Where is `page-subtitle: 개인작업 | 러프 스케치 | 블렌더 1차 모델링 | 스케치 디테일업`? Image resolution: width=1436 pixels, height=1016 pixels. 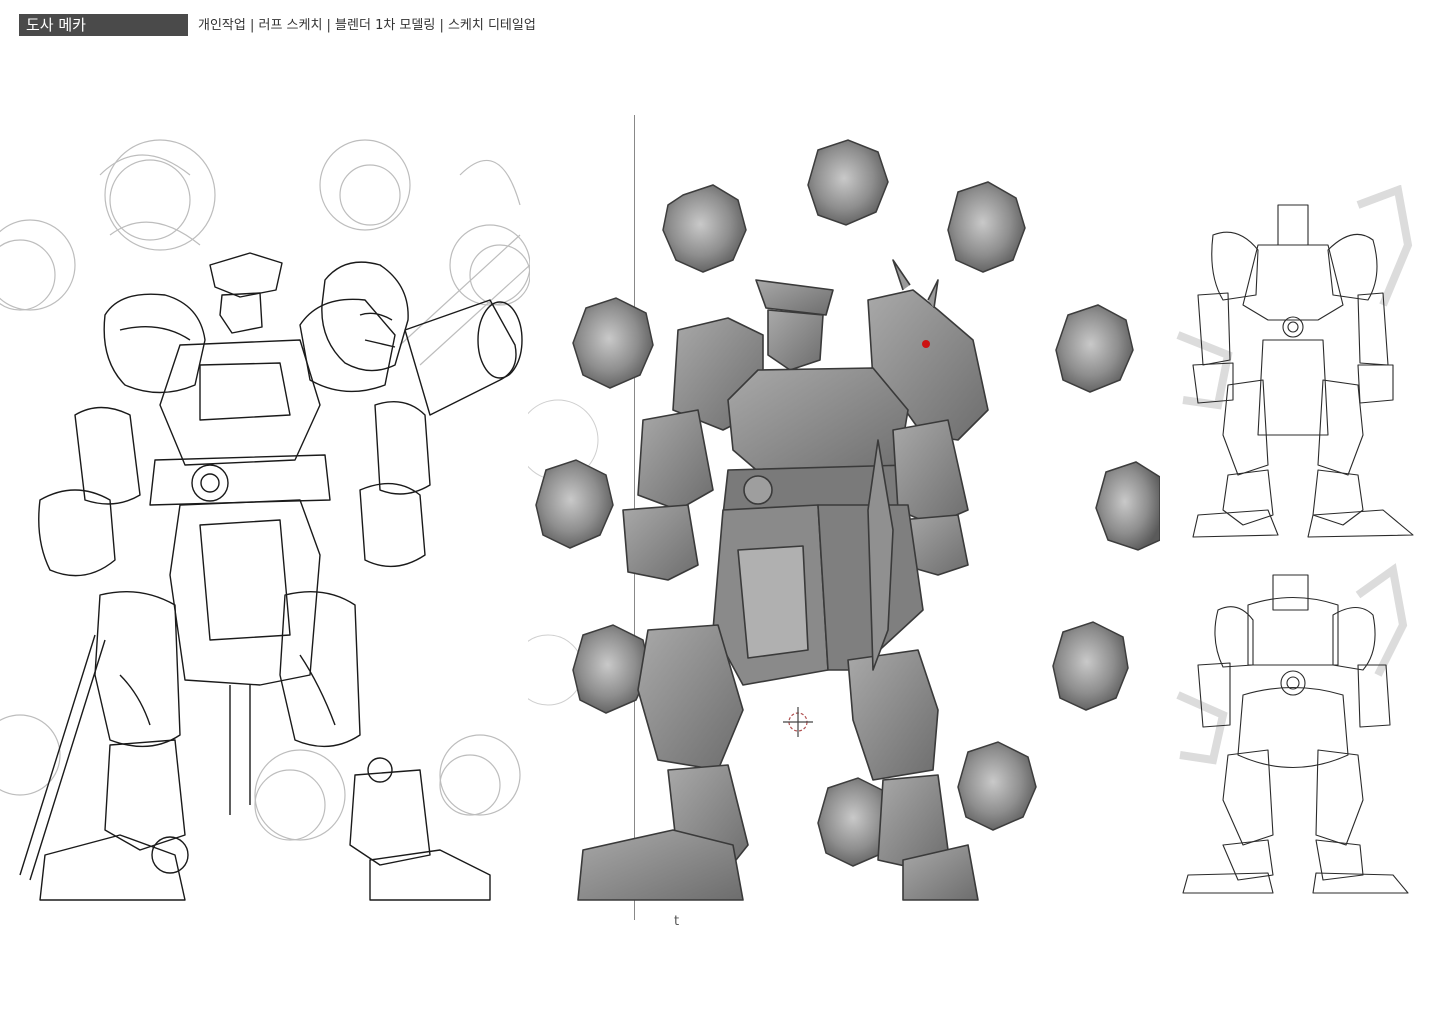
page-subtitle: 개인작업 | 러프 스케치 | 블렌더 1차 모델링 | 스케치 디테일업 is located at coordinates (367, 25).